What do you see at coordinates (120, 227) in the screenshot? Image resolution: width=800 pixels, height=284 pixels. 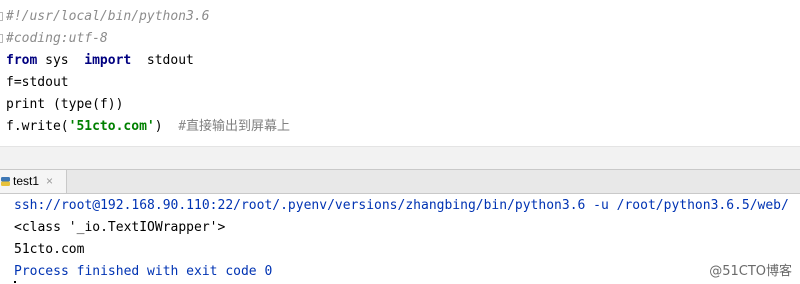 I see `console-line-type: <class '_io.TextIOWrapper'>` at bounding box center [120, 227].